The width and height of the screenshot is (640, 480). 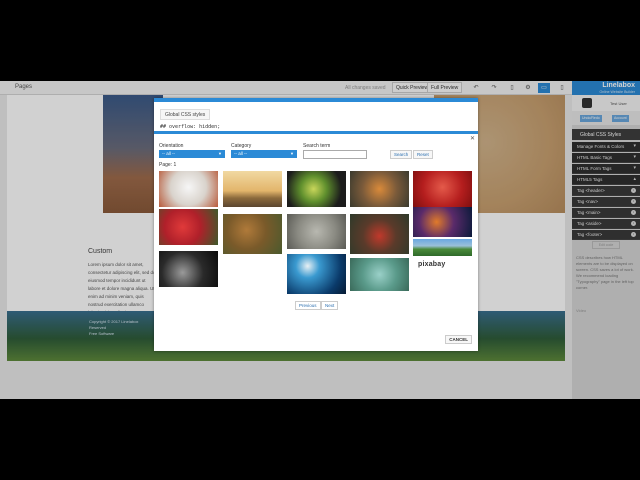 I want to click on category-value: -- all --, so click(x=240, y=153).